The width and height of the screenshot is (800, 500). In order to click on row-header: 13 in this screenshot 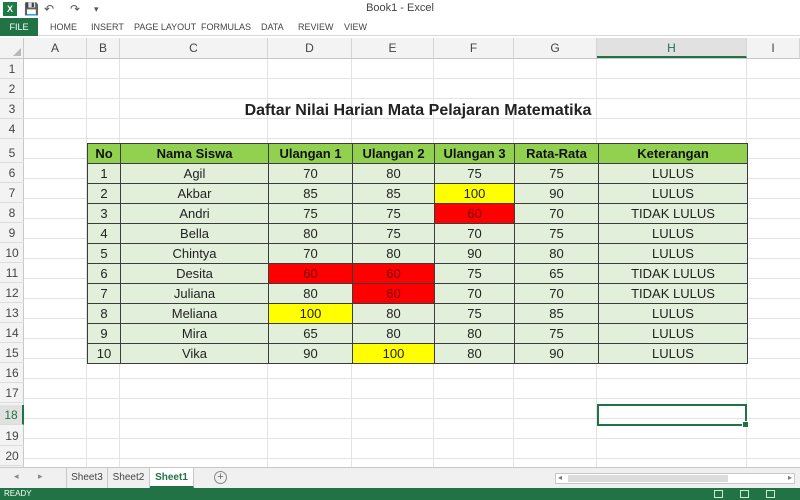, I will do `click(12, 313)`.